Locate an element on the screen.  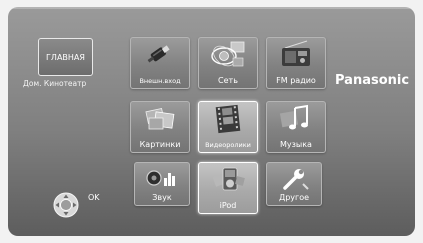
menu-tile-pictures: Картинки is located at coordinates (160, 127).